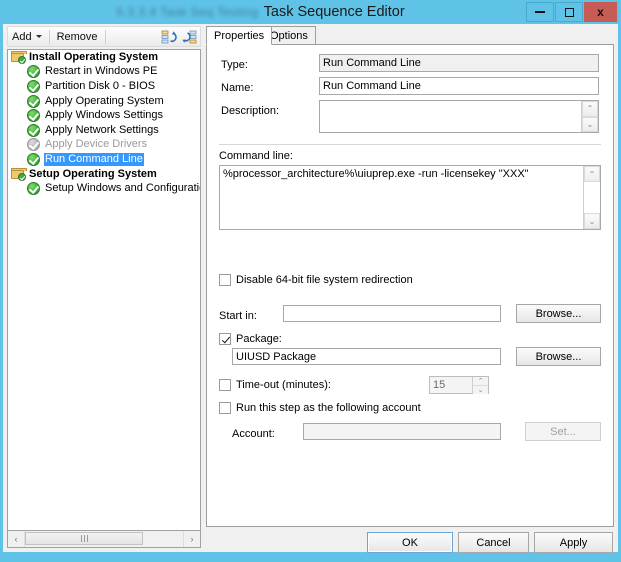 The image size is (621, 562). I want to click on chevron-down-icon, so click(38, 36).